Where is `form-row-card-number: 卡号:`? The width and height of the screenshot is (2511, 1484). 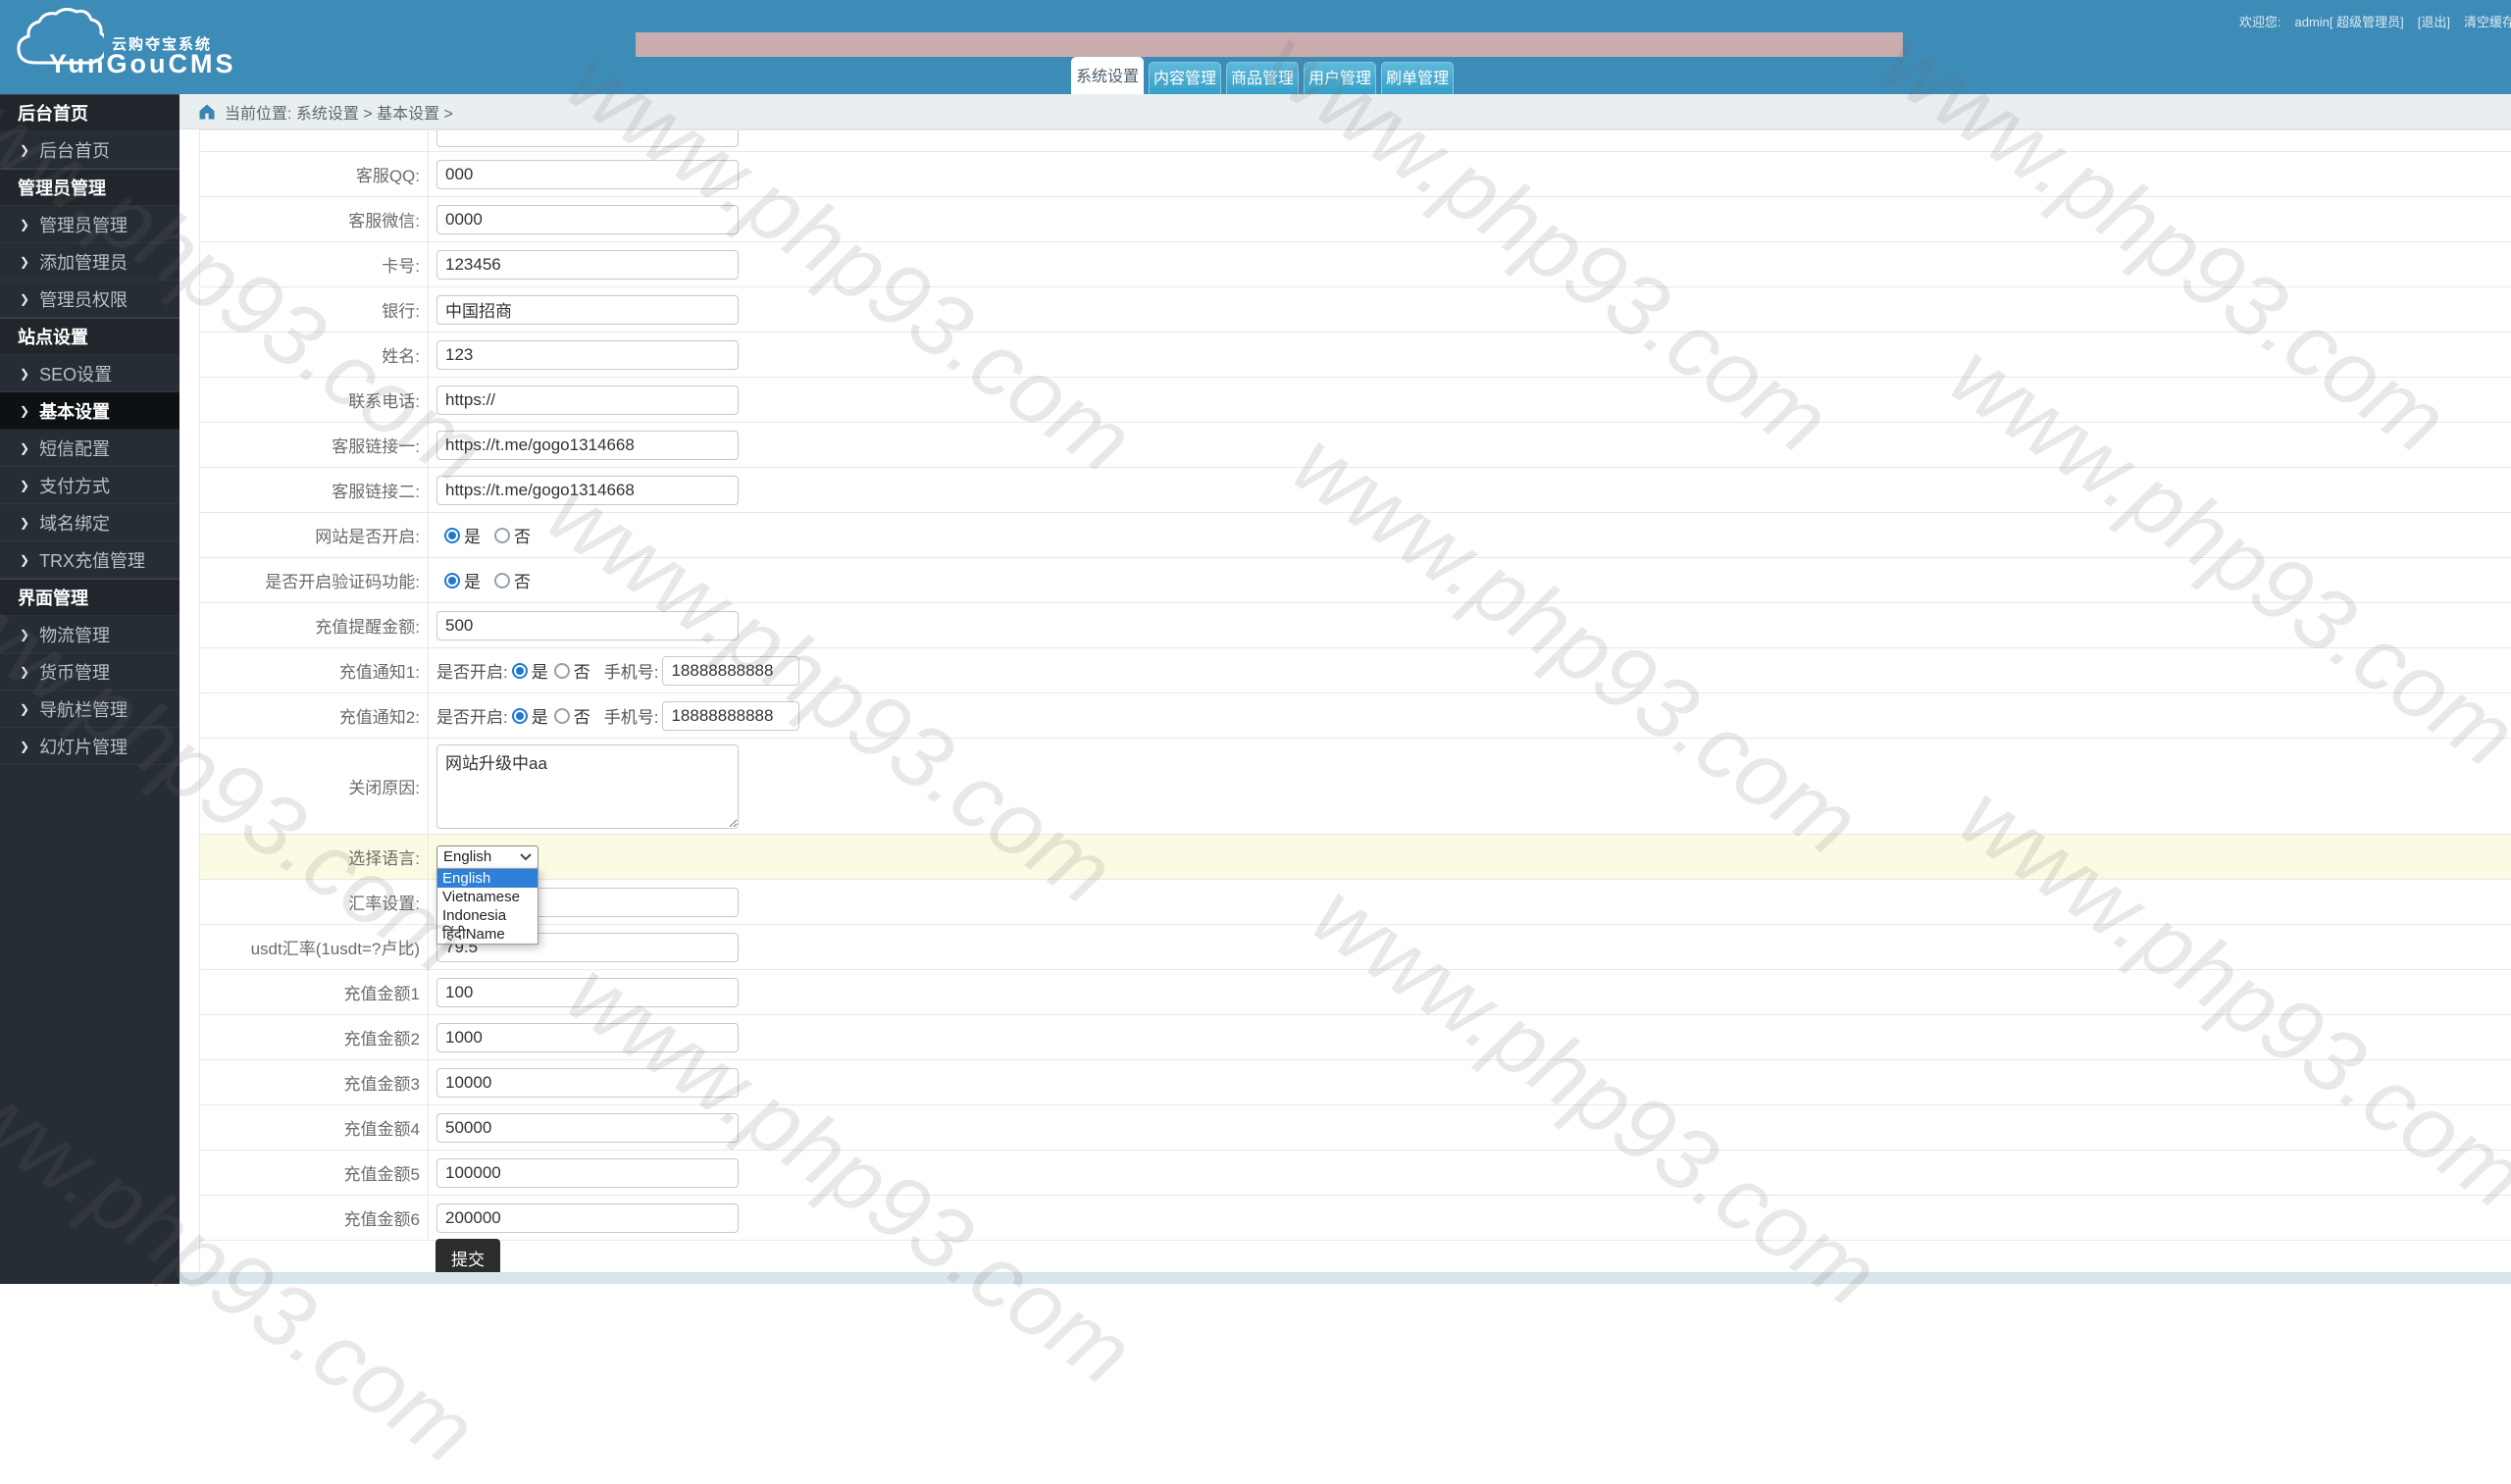
form-row-card-number: 卡号: is located at coordinates (1355, 264).